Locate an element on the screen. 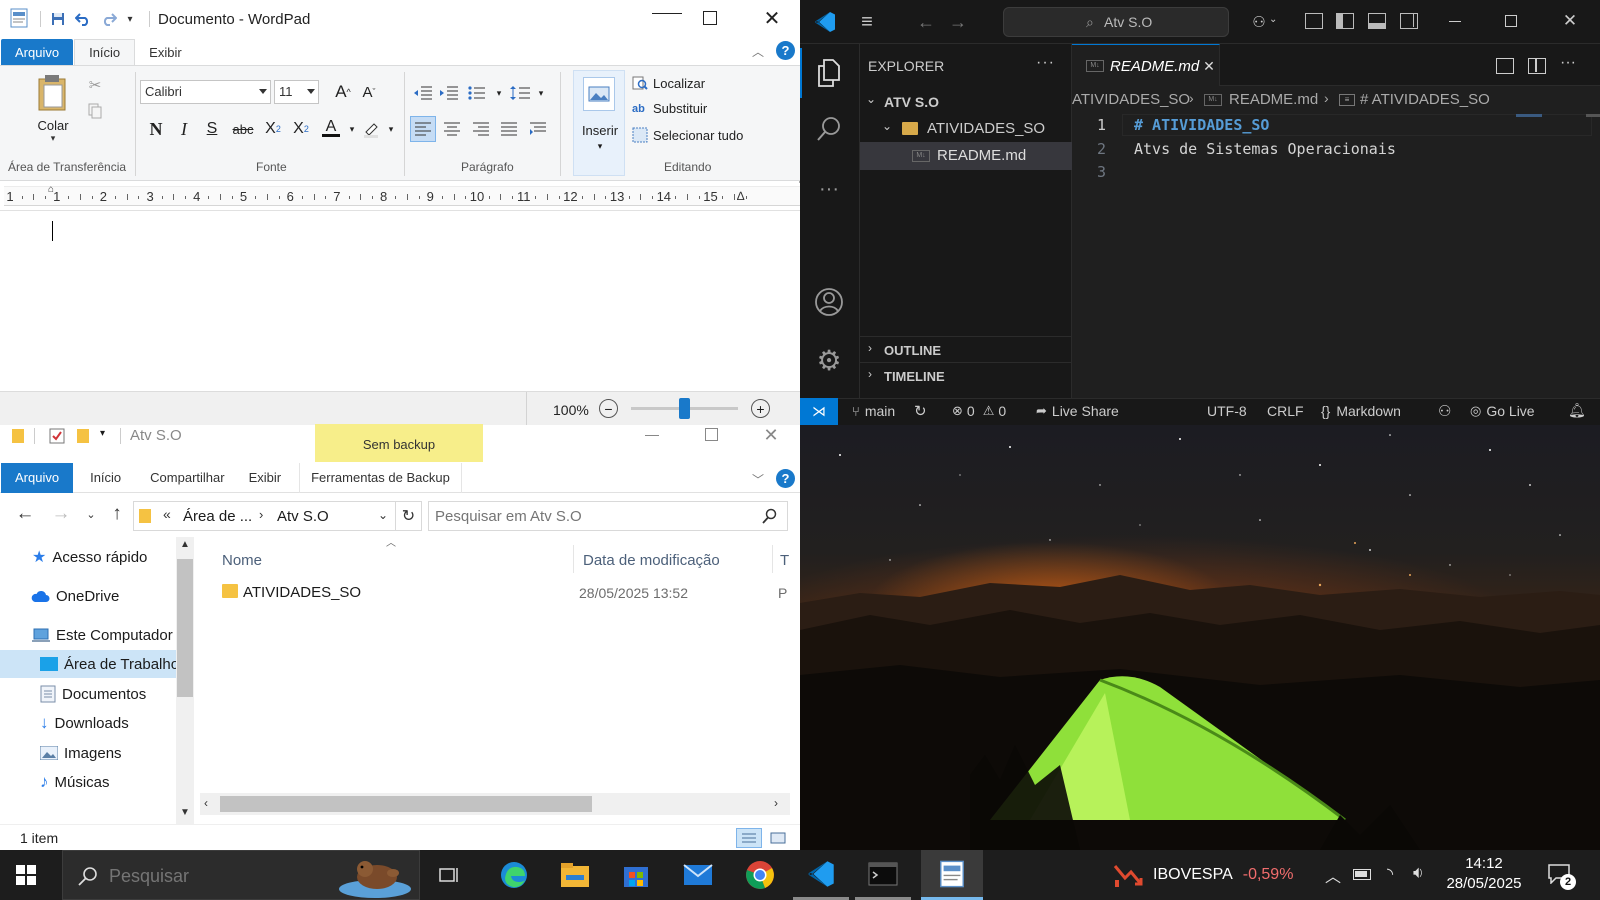 The width and height of the screenshot is (1600, 900). close-tab-icon: ✕ is located at coordinates (1209, 66).